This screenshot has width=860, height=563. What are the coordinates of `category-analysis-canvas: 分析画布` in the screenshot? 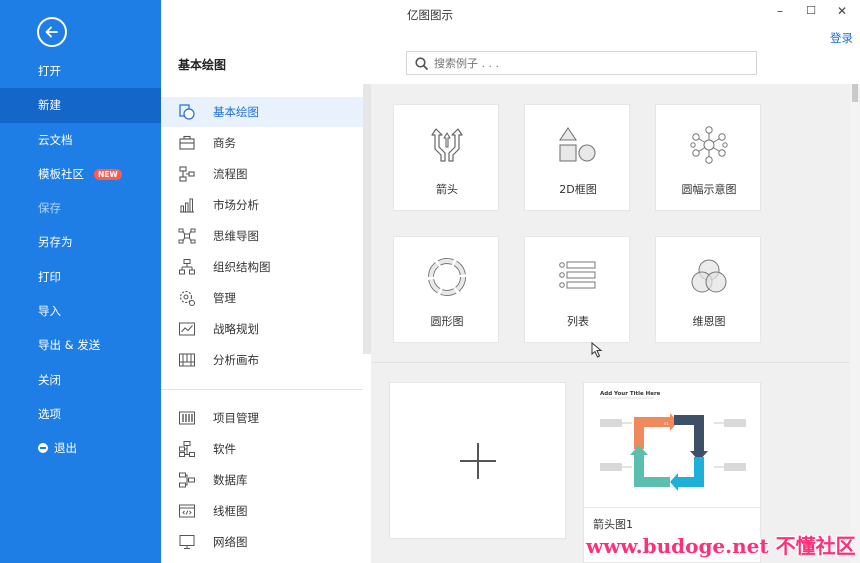 It's located at (262, 360).